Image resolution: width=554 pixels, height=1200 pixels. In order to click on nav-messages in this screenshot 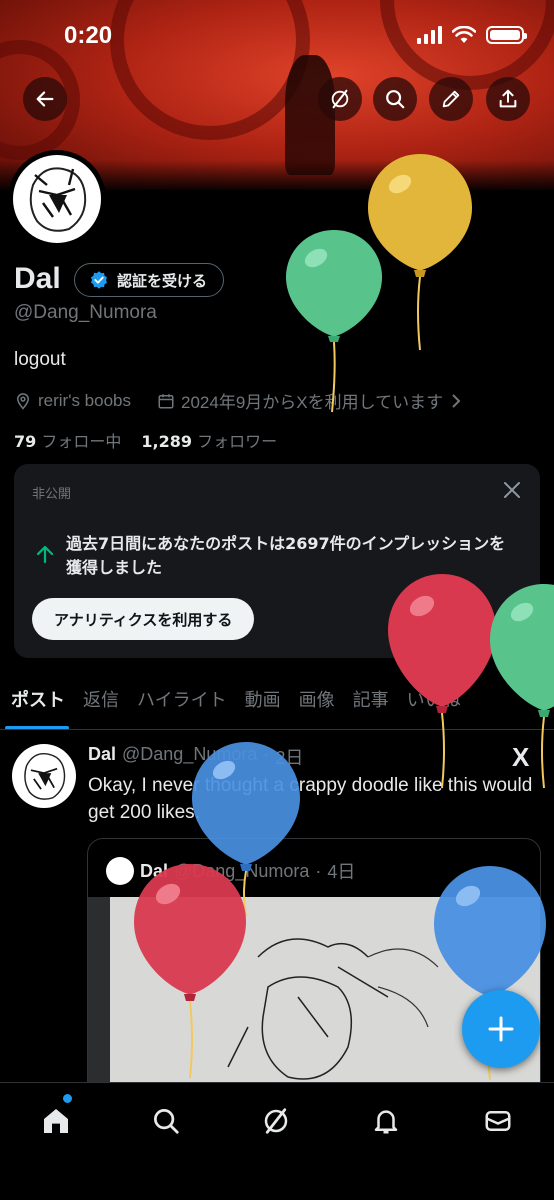, I will do `click(498, 1121)`.